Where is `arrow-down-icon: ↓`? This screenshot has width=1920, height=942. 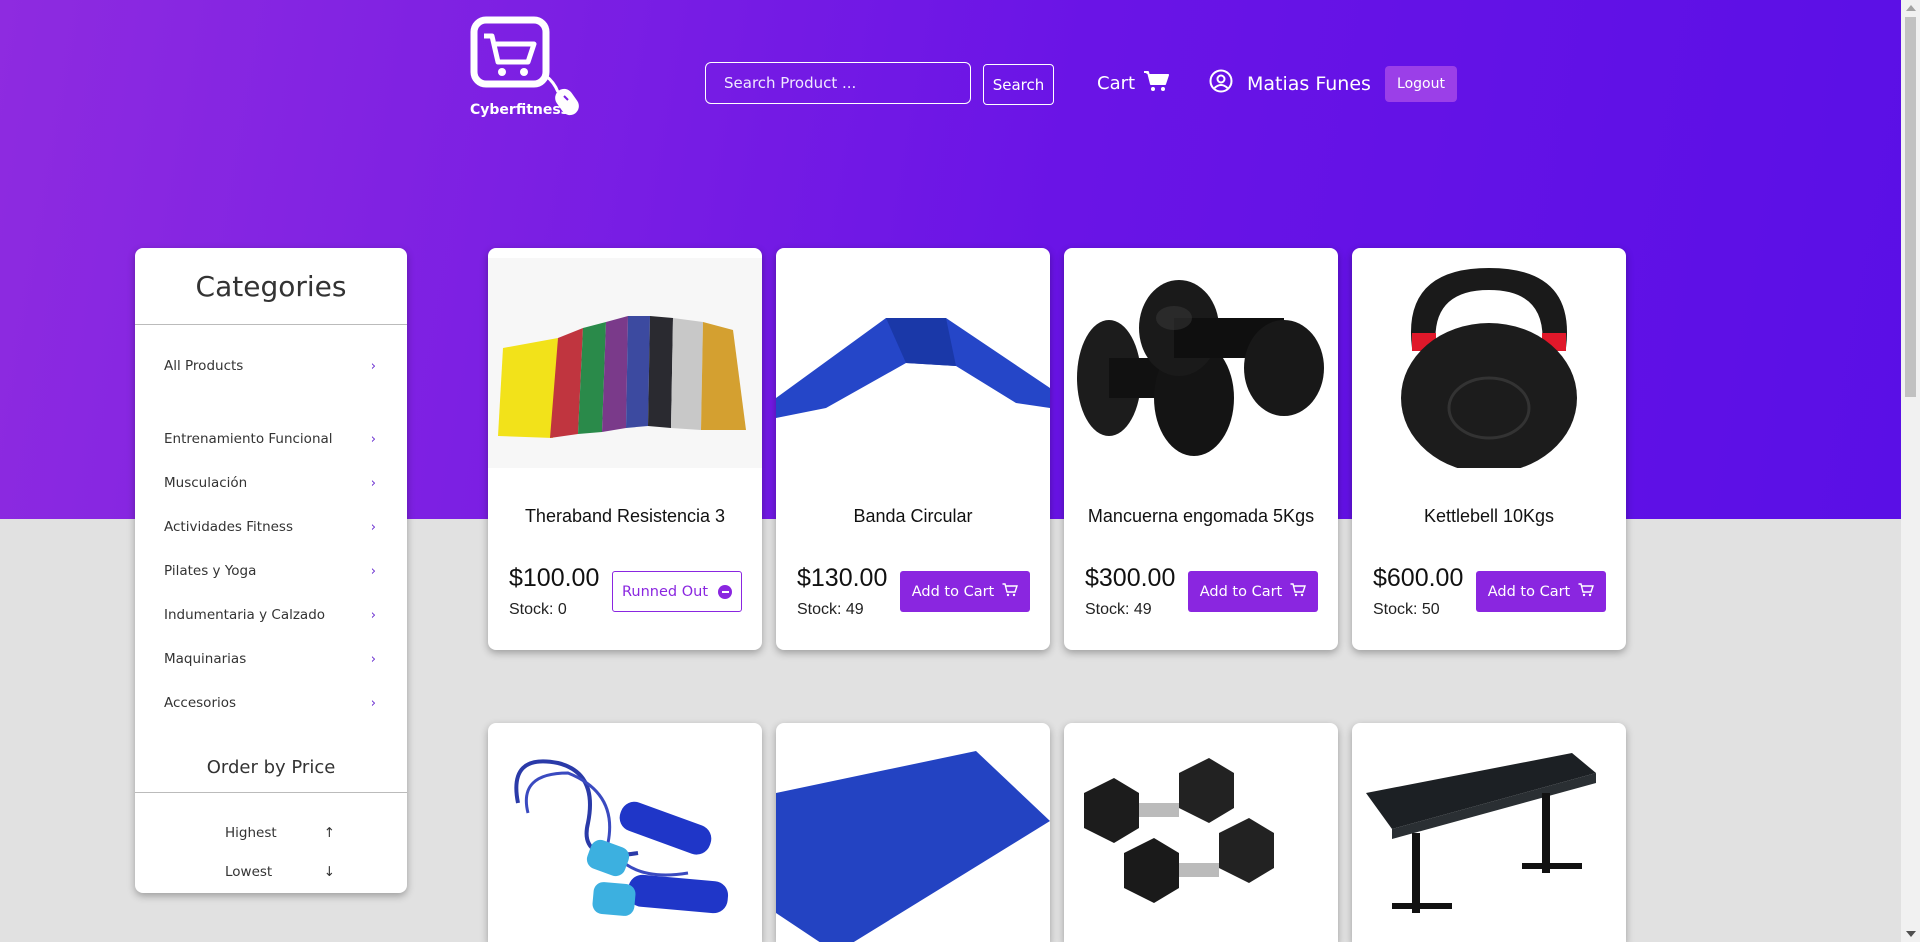
arrow-down-icon: ↓ is located at coordinates (329, 872).